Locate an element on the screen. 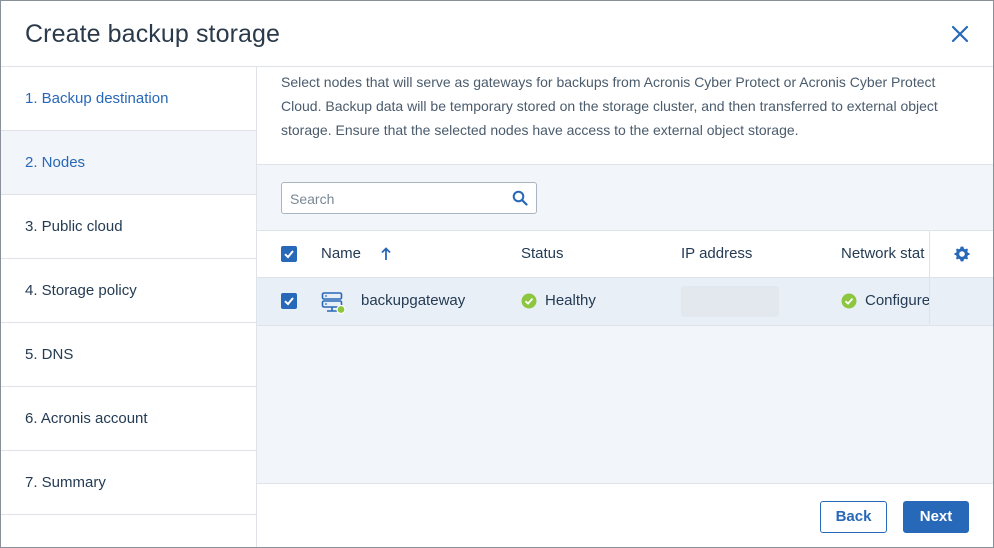 This screenshot has height=548, width=994. step-summary: 7. Summary is located at coordinates (128, 483).